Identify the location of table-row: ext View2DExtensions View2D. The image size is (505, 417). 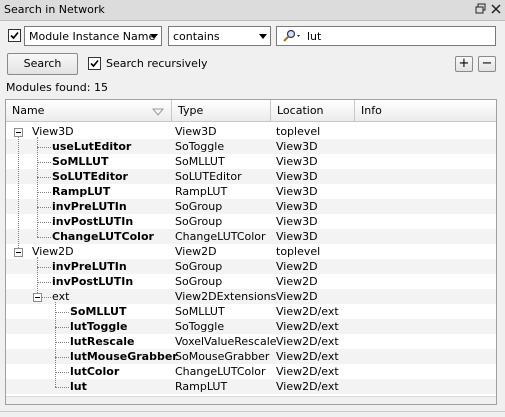
(251, 296).